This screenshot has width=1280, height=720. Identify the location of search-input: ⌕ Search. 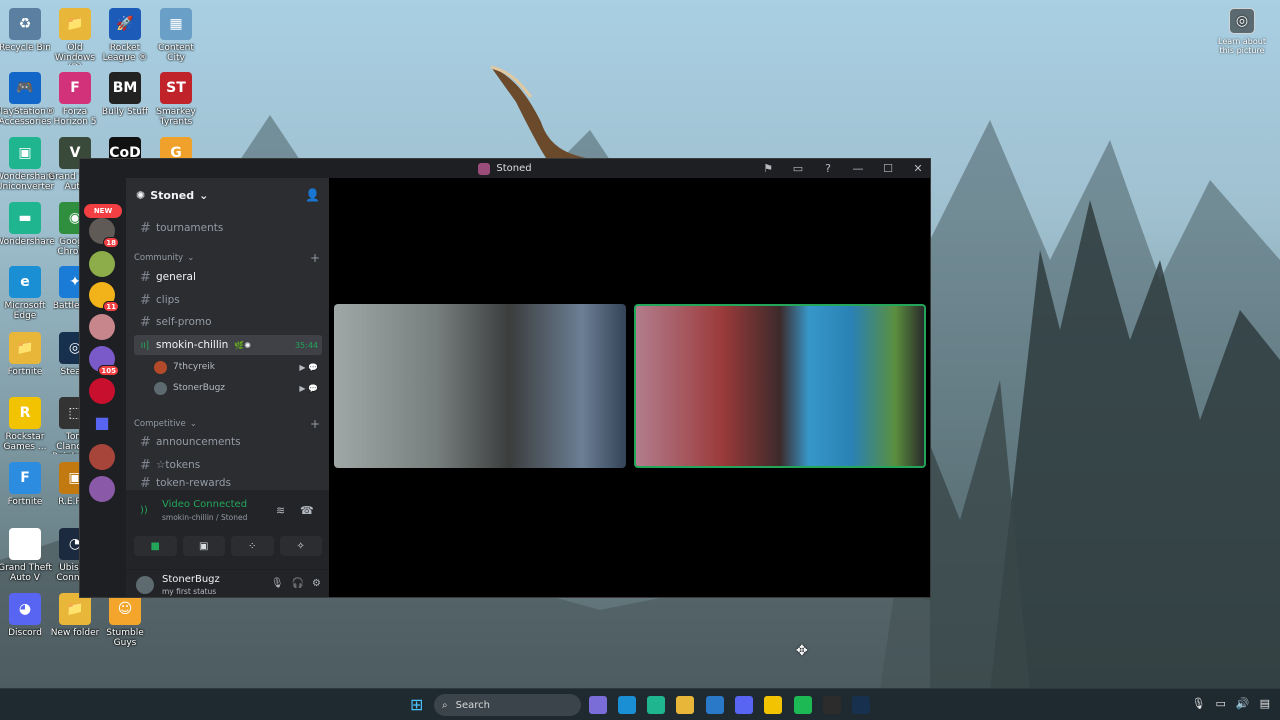
(507, 705).